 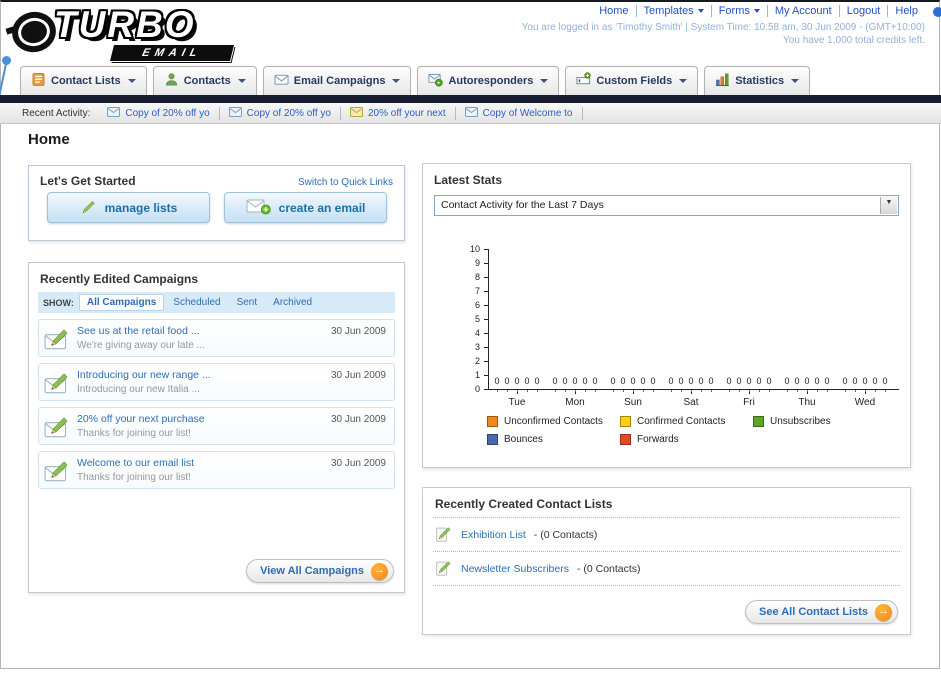 I want to click on nav-logout: Logout, so click(x=864, y=11).